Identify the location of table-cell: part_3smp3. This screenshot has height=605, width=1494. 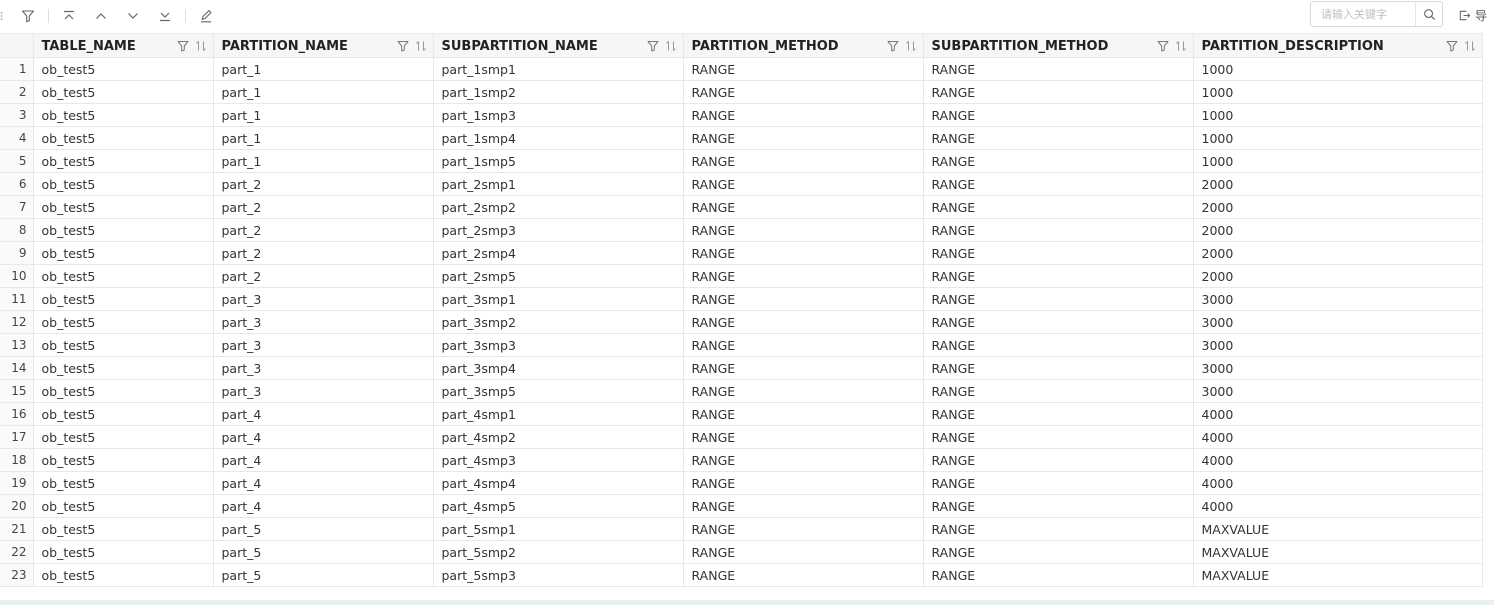
(558, 345).